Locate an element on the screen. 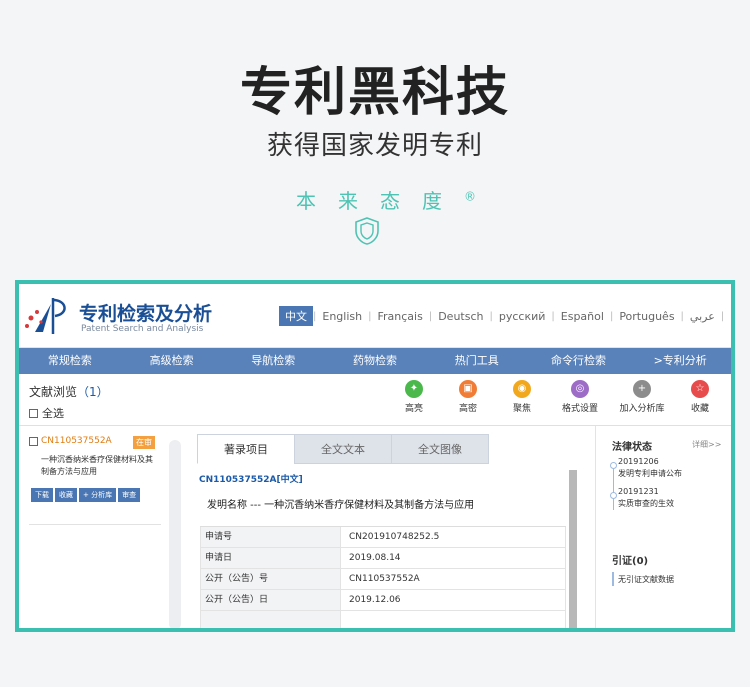 The image size is (750, 687). brand-name: 本来态度® is located at coordinates (375, 199).